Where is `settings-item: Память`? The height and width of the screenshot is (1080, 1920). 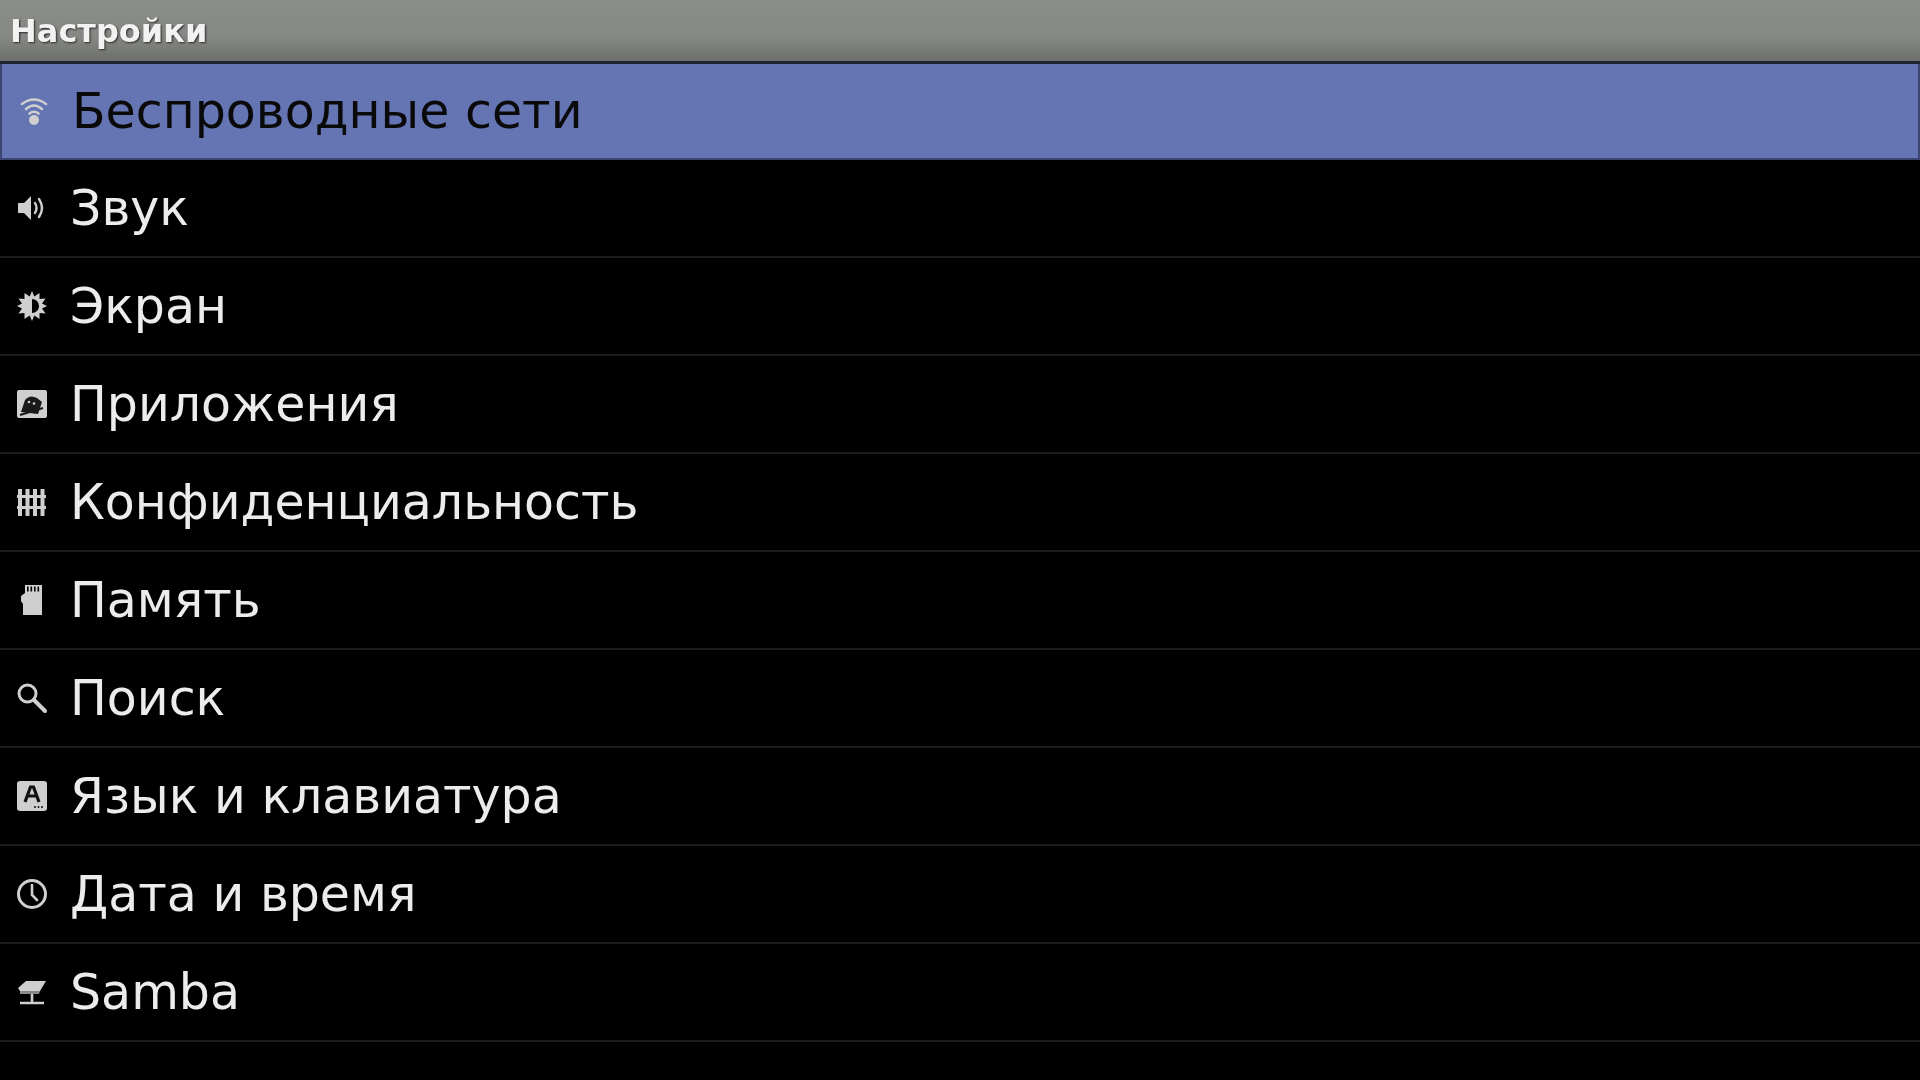
settings-item: Память is located at coordinates (960, 601).